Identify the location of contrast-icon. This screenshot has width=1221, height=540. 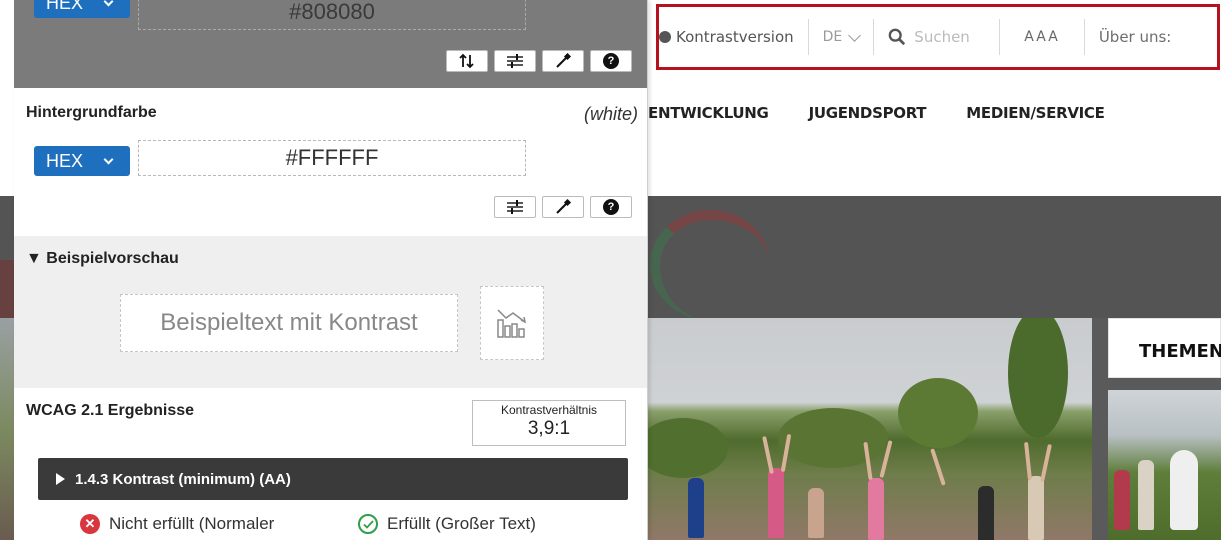
(665, 37).